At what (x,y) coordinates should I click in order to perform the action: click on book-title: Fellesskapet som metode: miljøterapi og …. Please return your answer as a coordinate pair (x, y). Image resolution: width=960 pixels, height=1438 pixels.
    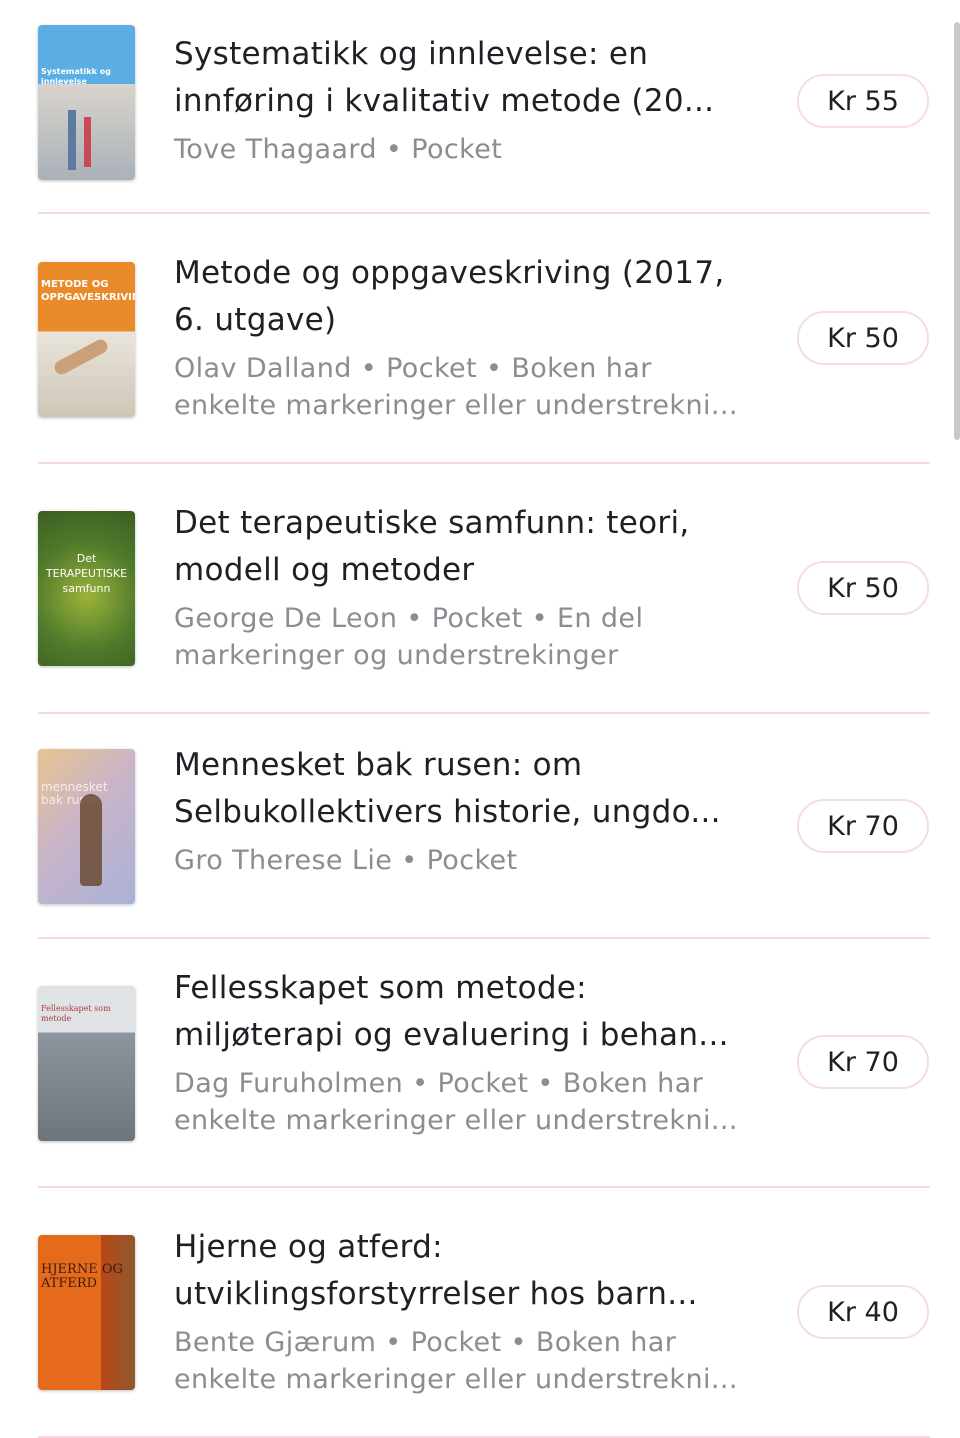
    Looking at the image, I should click on (464, 1012).